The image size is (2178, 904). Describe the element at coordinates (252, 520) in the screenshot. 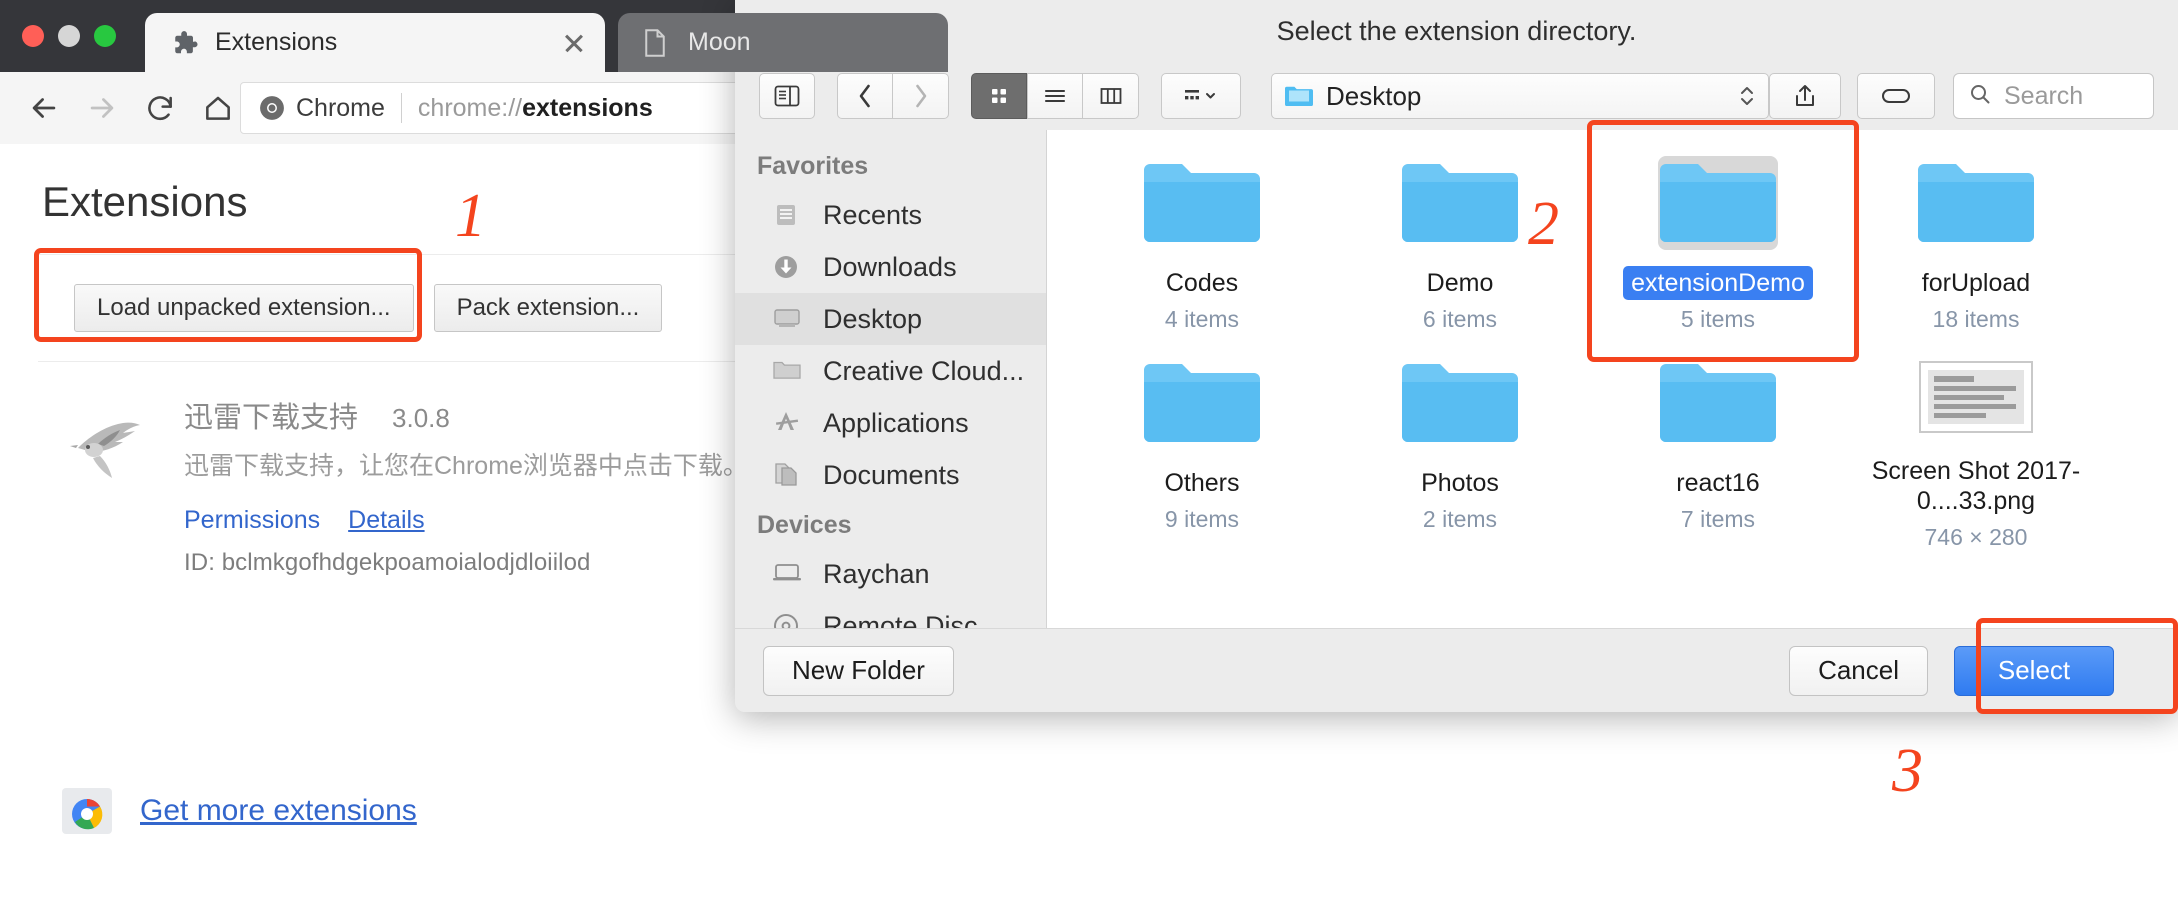

I see `permissions-link: Permissions` at that location.